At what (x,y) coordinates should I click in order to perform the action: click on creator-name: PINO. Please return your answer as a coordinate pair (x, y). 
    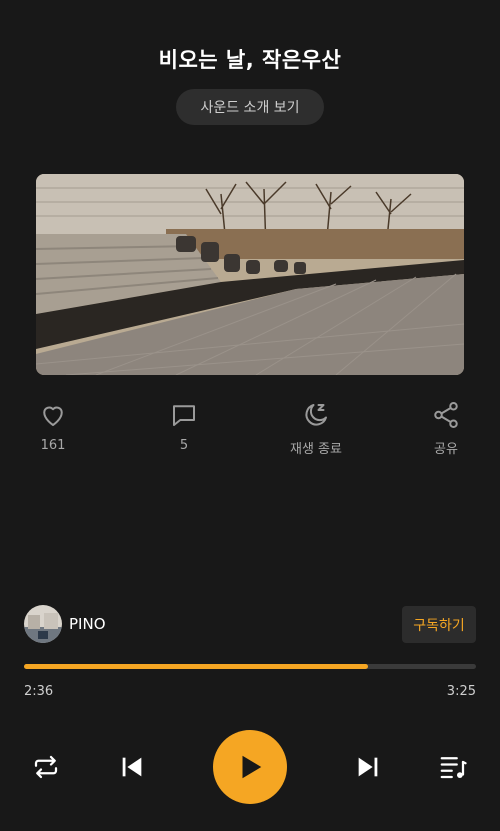
    Looking at the image, I should click on (87, 624).